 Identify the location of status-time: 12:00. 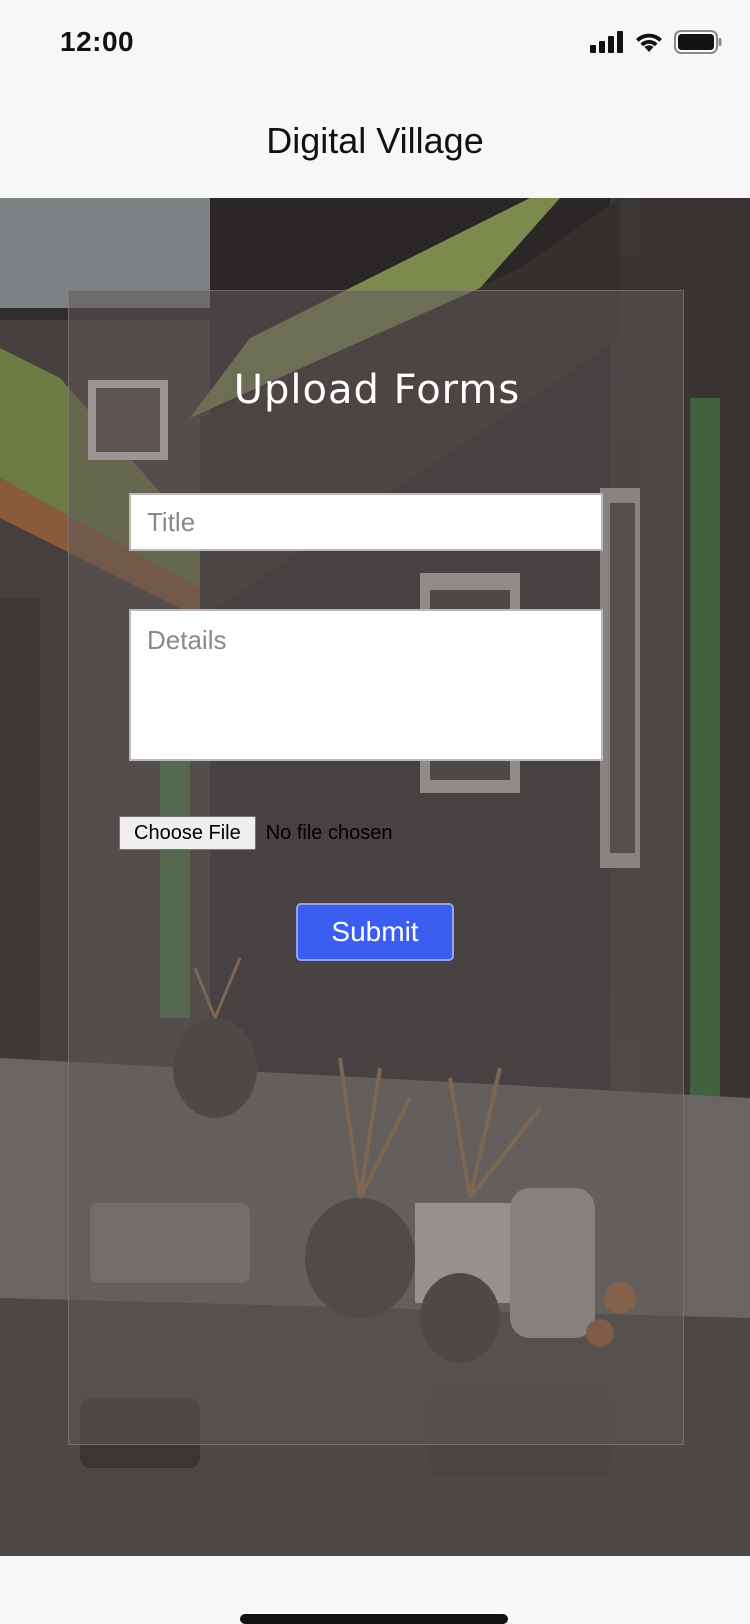
(97, 41).